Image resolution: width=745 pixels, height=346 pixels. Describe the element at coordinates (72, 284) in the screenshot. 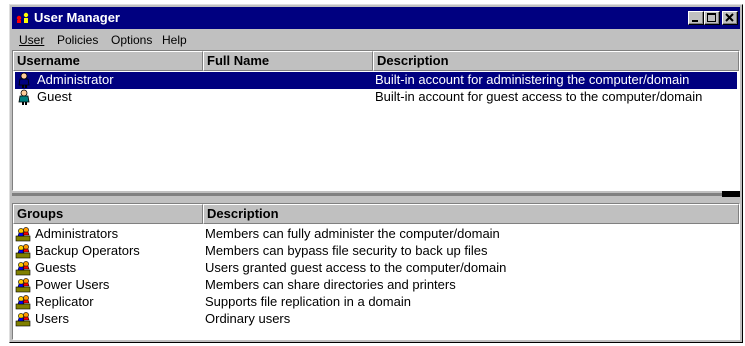

I see `group-name-cell: Power Users` at that location.